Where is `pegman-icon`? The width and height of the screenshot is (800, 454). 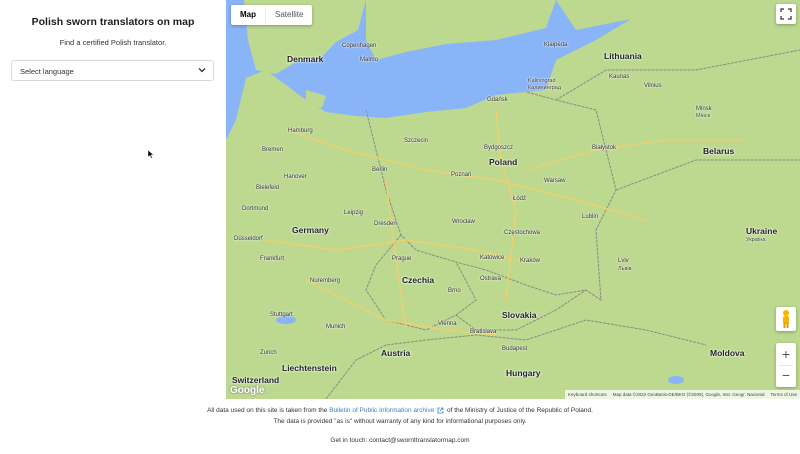 pegman-icon is located at coordinates (786, 319).